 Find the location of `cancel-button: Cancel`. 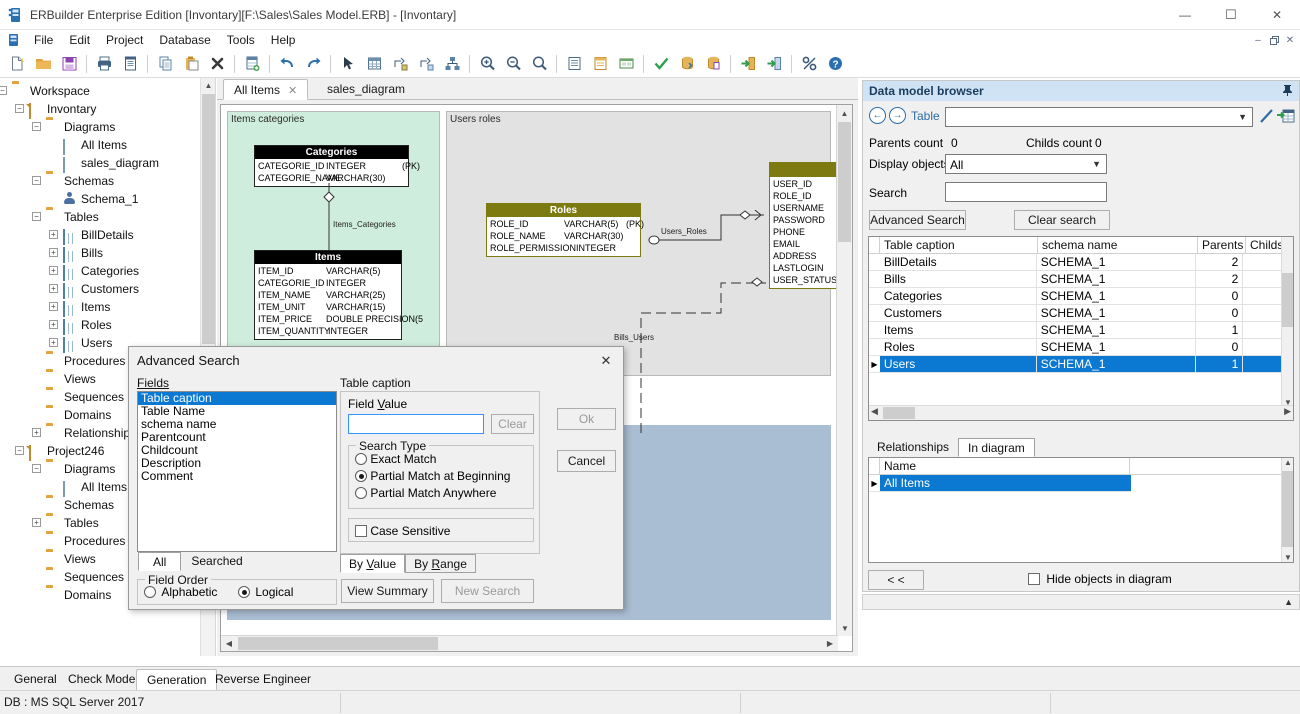

cancel-button: Cancel is located at coordinates (586, 461).